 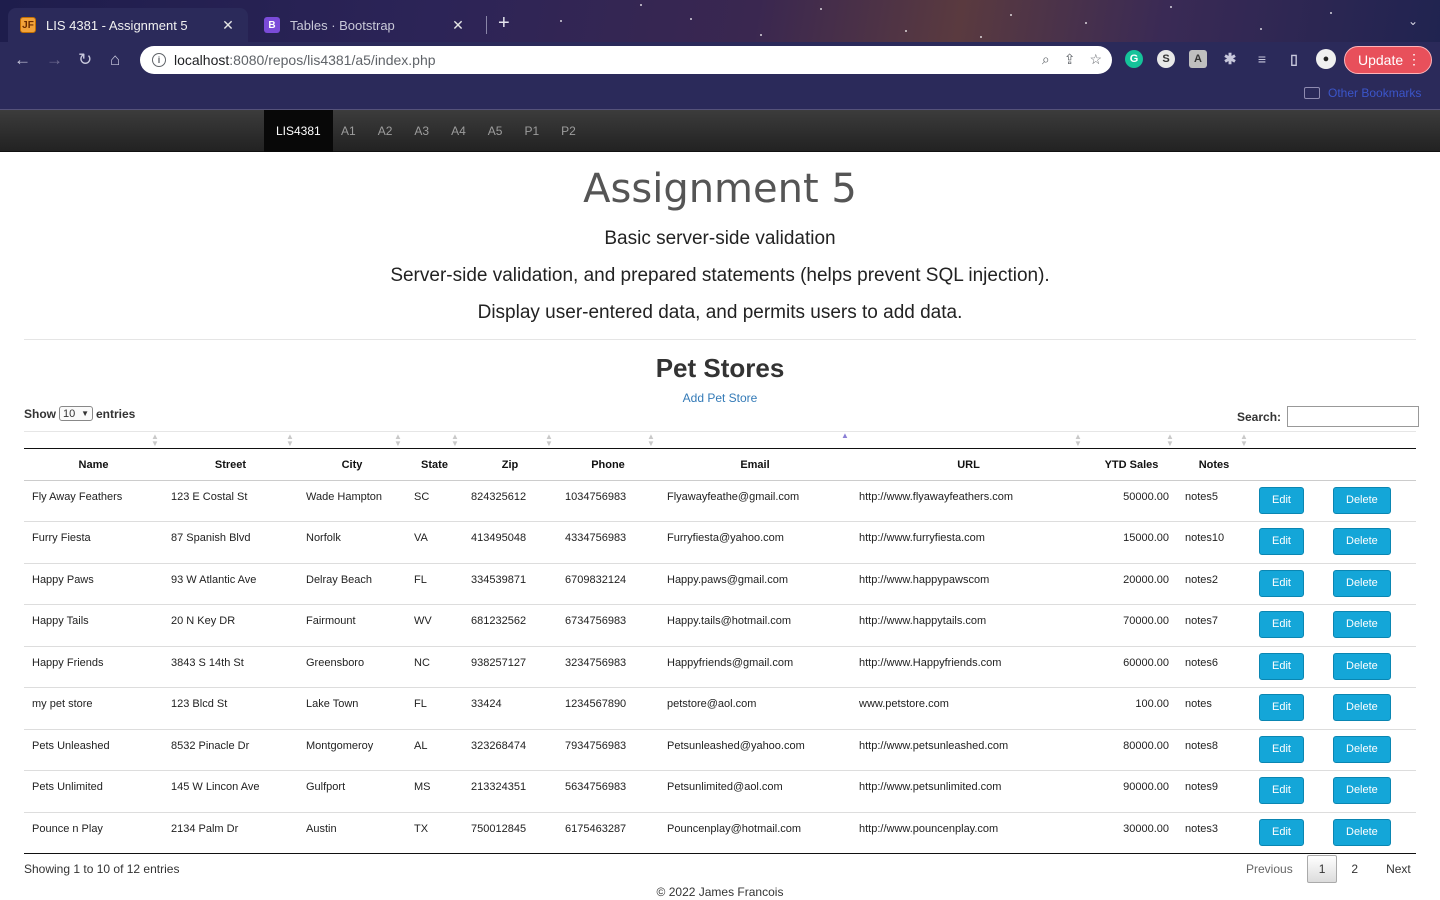 What do you see at coordinates (298, 131) in the screenshot?
I see `nav-brand-lis4381: LIS4381` at bounding box center [298, 131].